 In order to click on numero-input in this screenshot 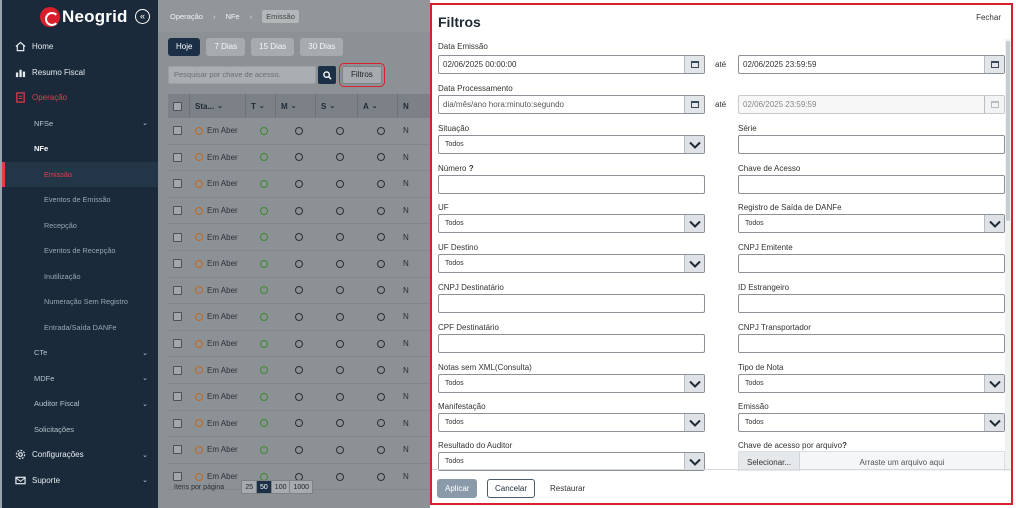, I will do `click(571, 184)`.